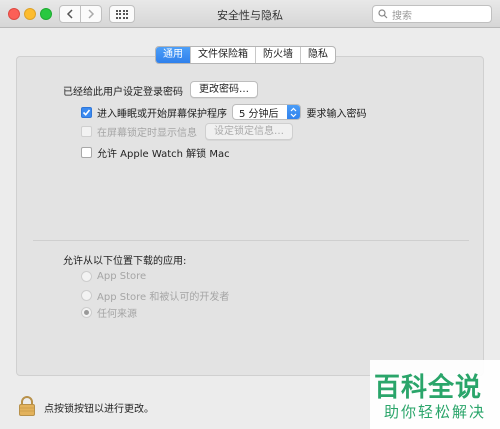 The width and height of the screenshot is (500, 429). What do you see at coordinates (27, 406) in the screenshot?
I see `lock-icon` at bounding box center [27, 406].